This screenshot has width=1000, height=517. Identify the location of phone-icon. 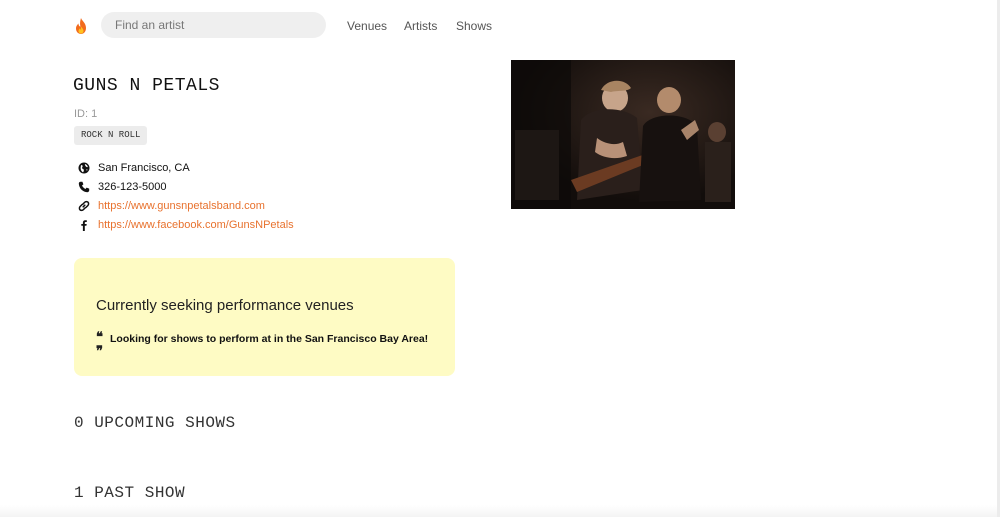
(84, 187).